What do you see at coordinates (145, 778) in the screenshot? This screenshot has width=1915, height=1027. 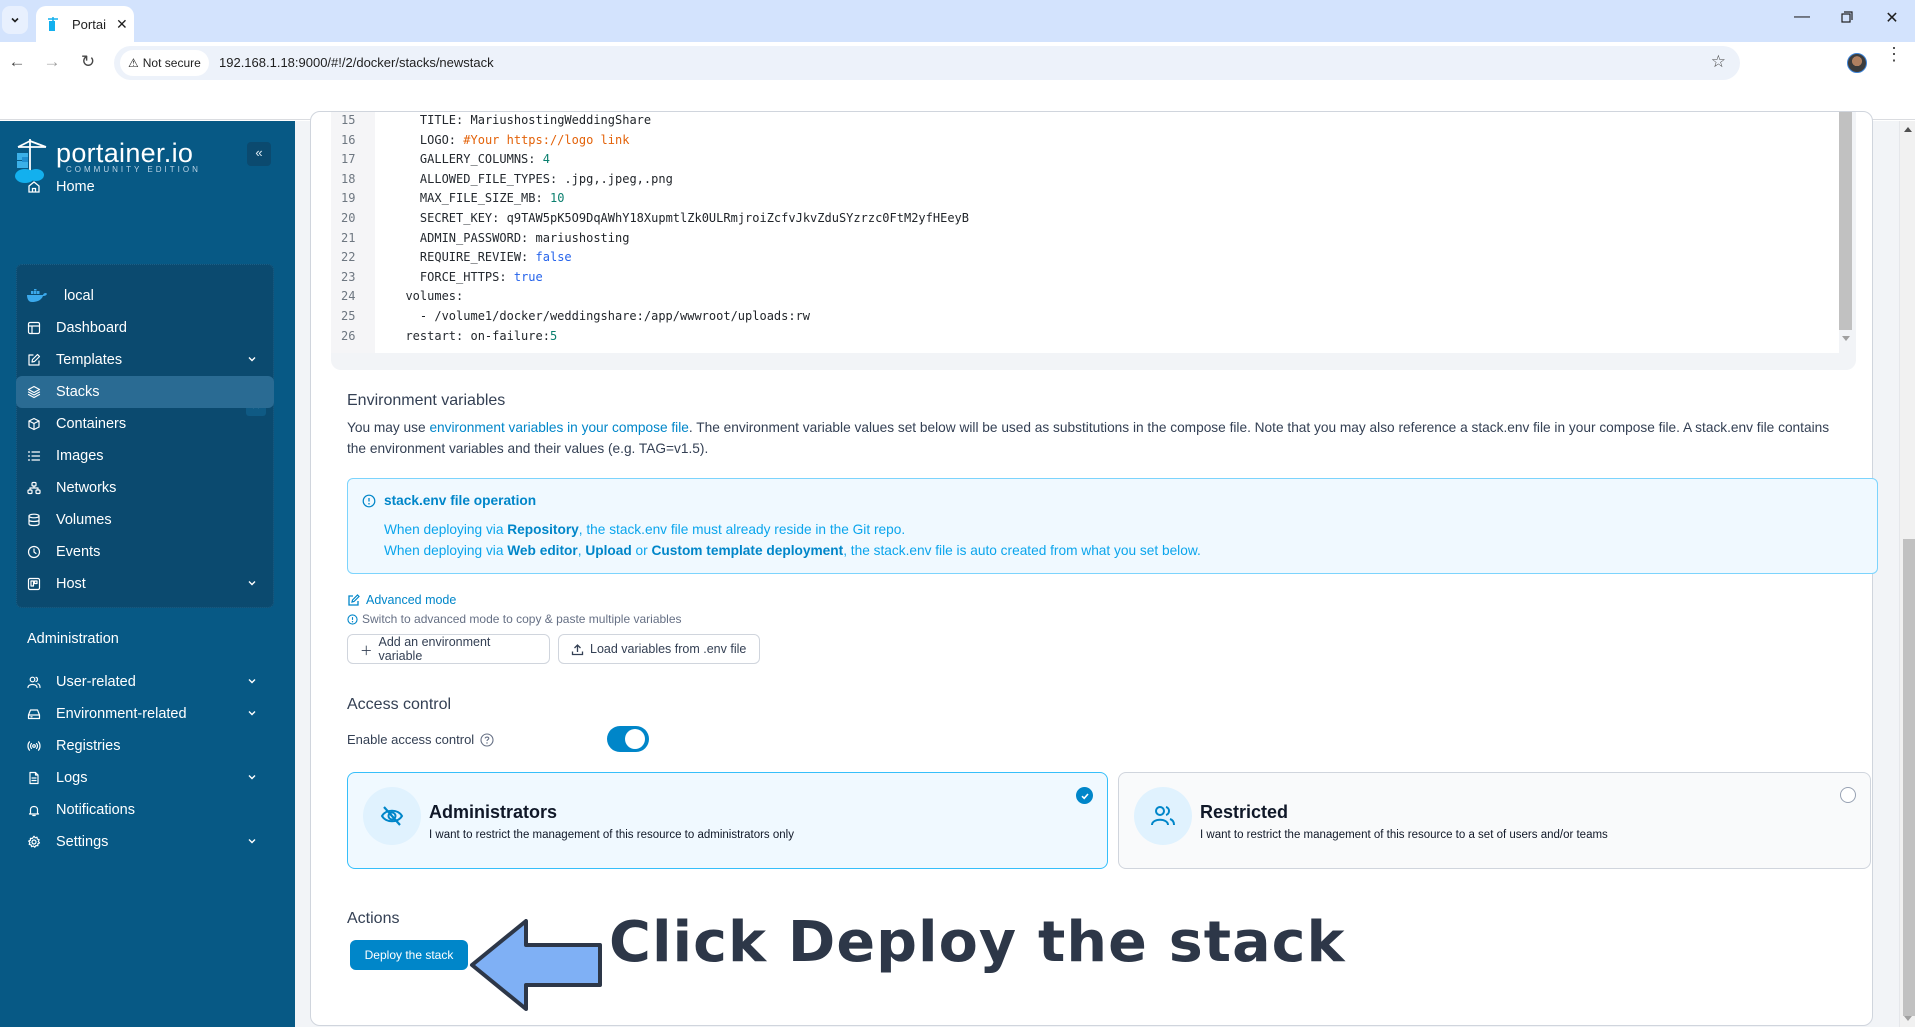 I see `sidebar-item-logs: Logs` at bounding box center [145, 778].